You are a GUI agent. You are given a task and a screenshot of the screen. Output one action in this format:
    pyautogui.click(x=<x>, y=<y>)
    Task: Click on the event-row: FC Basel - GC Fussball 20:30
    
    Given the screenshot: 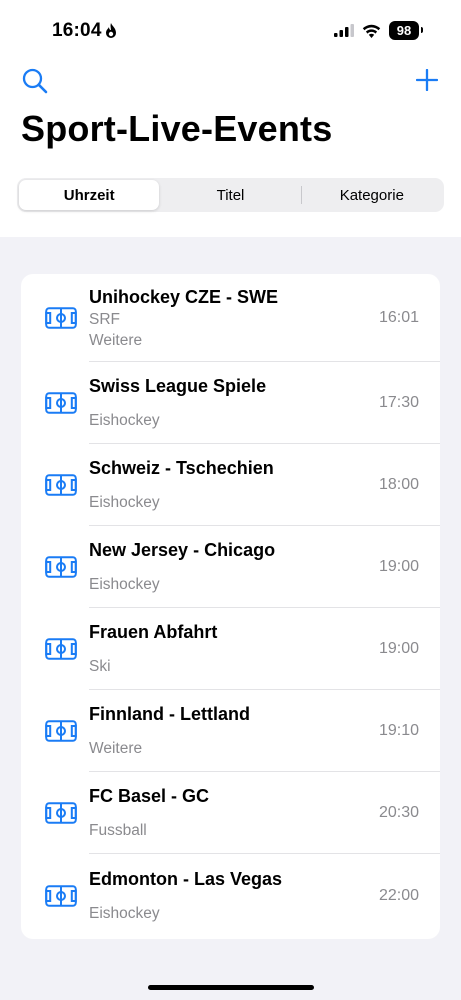 What is the action you would take?
    pyautogui.click(x=230, y=813)
    